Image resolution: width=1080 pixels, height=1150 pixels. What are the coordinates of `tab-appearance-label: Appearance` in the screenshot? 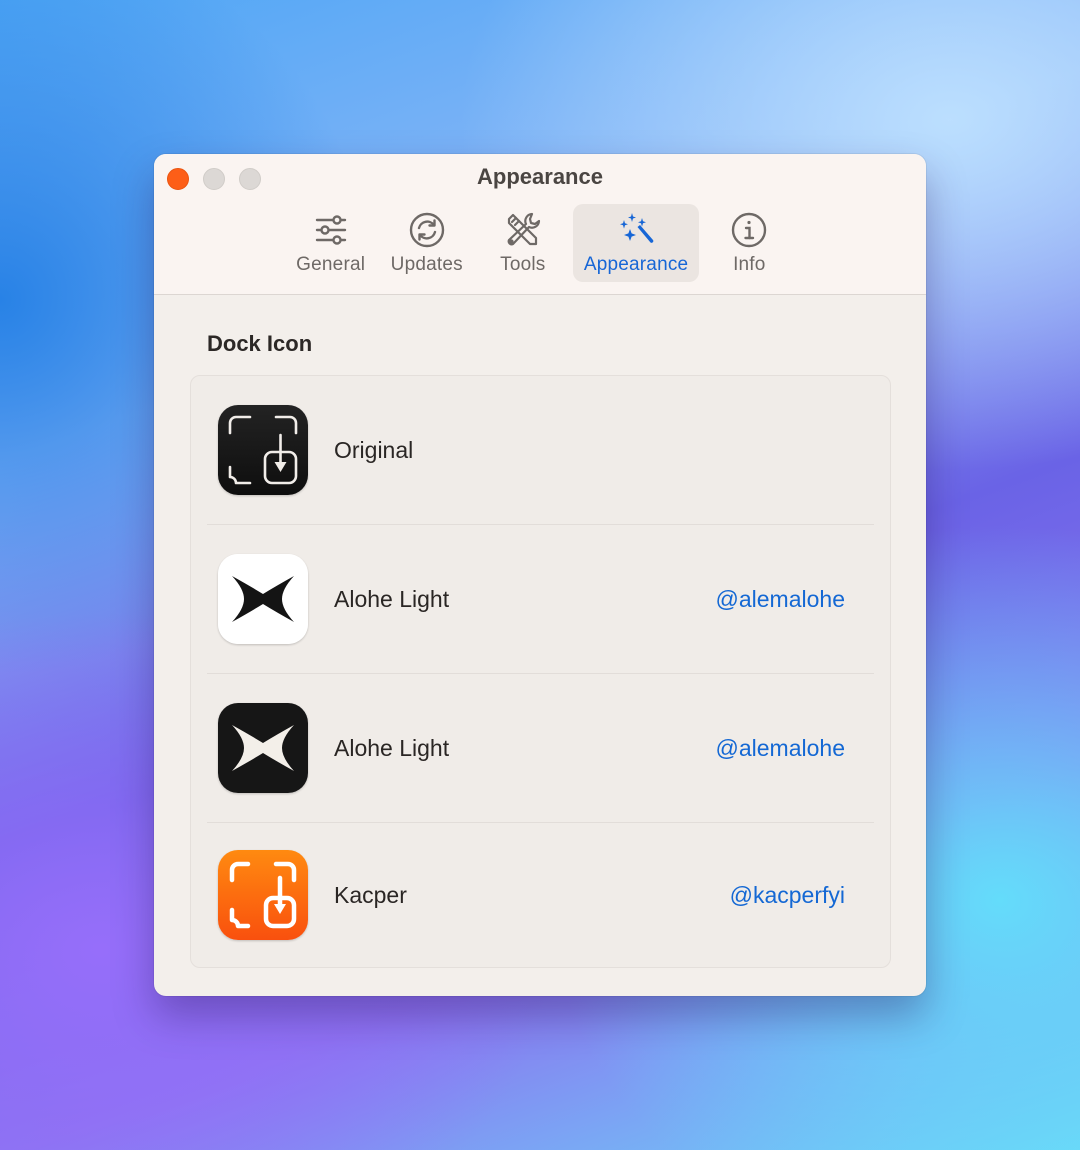 It's located at (636, 264).